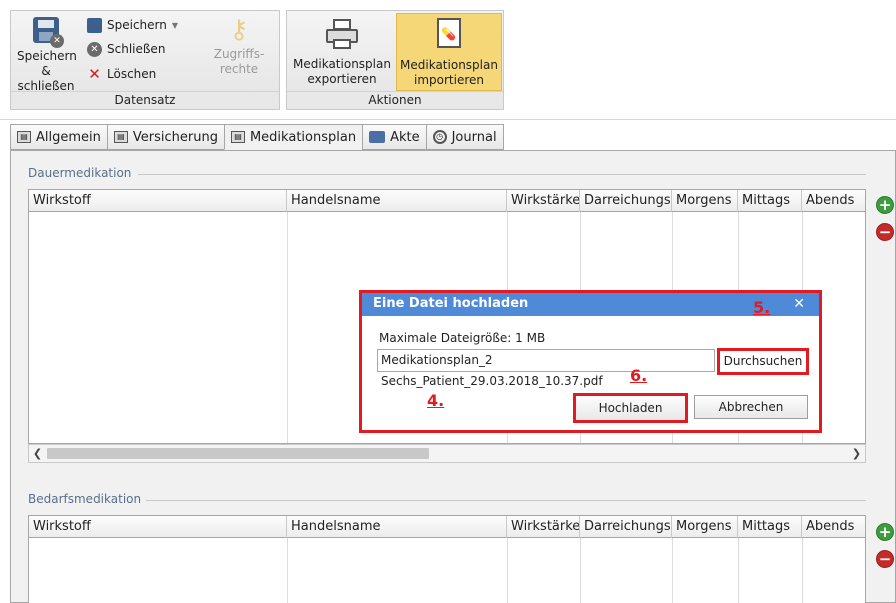 Image resolution: width=896 pixels, height=603 pixels. I want to click on access-rights-button: ⚷ Zugriffs- rechte, so click(239, 46).